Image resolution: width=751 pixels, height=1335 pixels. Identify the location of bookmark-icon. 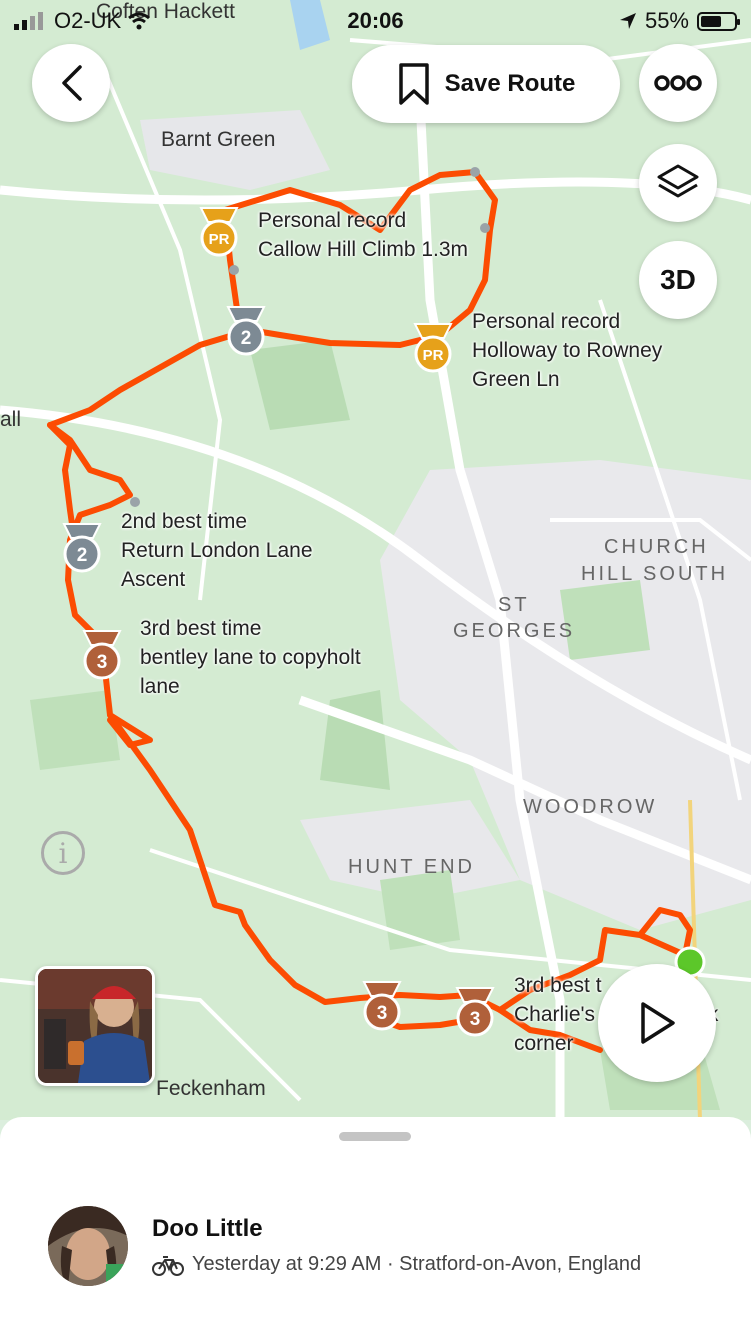
(413, 84).